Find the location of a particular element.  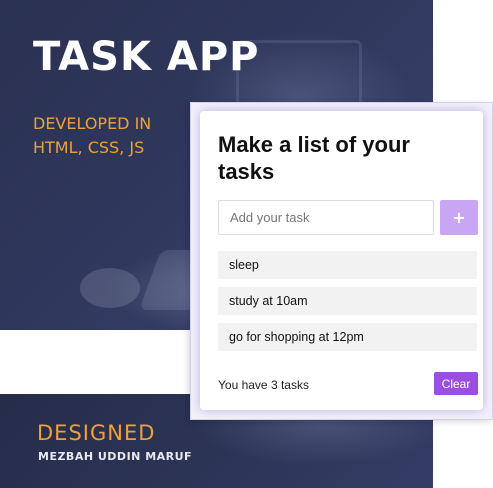

author-name: MEZBAH UDDIN MARUF is located at coordinates (115, 456).